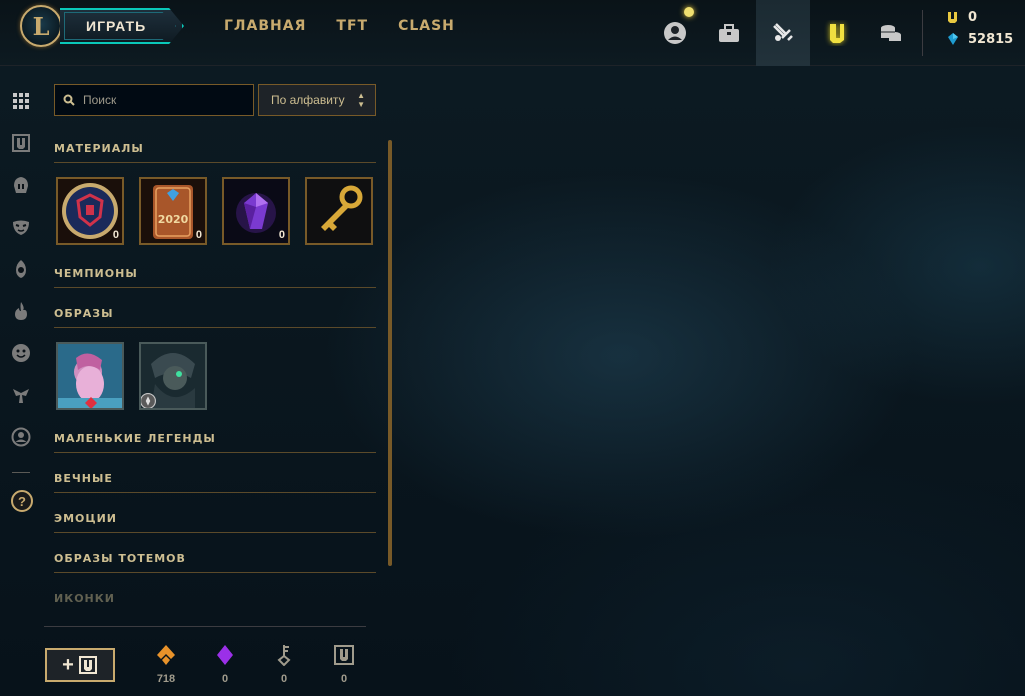 Image resolution: width=1025 pixels, height=696 pixels. I want to click on gemstone-icon, so click(225, 655).